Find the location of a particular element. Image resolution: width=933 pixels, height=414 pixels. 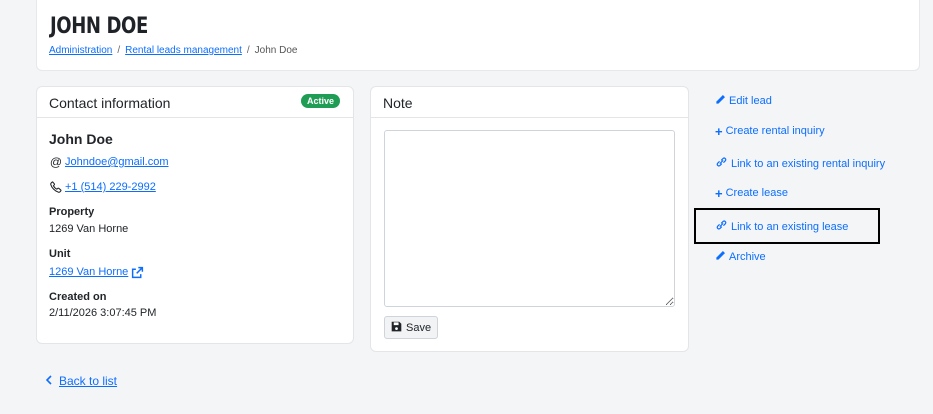

created-on-value: 2/11/2026 3:07:45 PM is located at coordinates (103, 313).